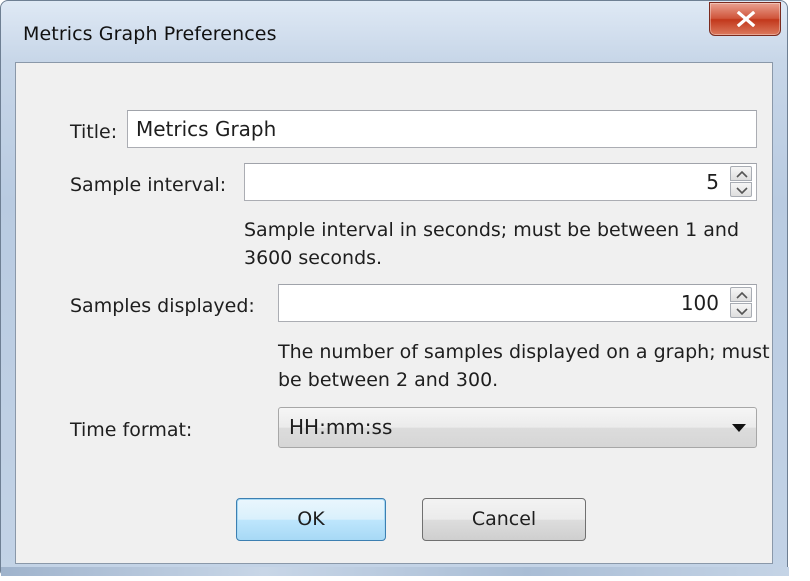 Image resolution: width=810 pixels, height=581 pixels. I want to click on window-bottom-frame, so click(395, 571).